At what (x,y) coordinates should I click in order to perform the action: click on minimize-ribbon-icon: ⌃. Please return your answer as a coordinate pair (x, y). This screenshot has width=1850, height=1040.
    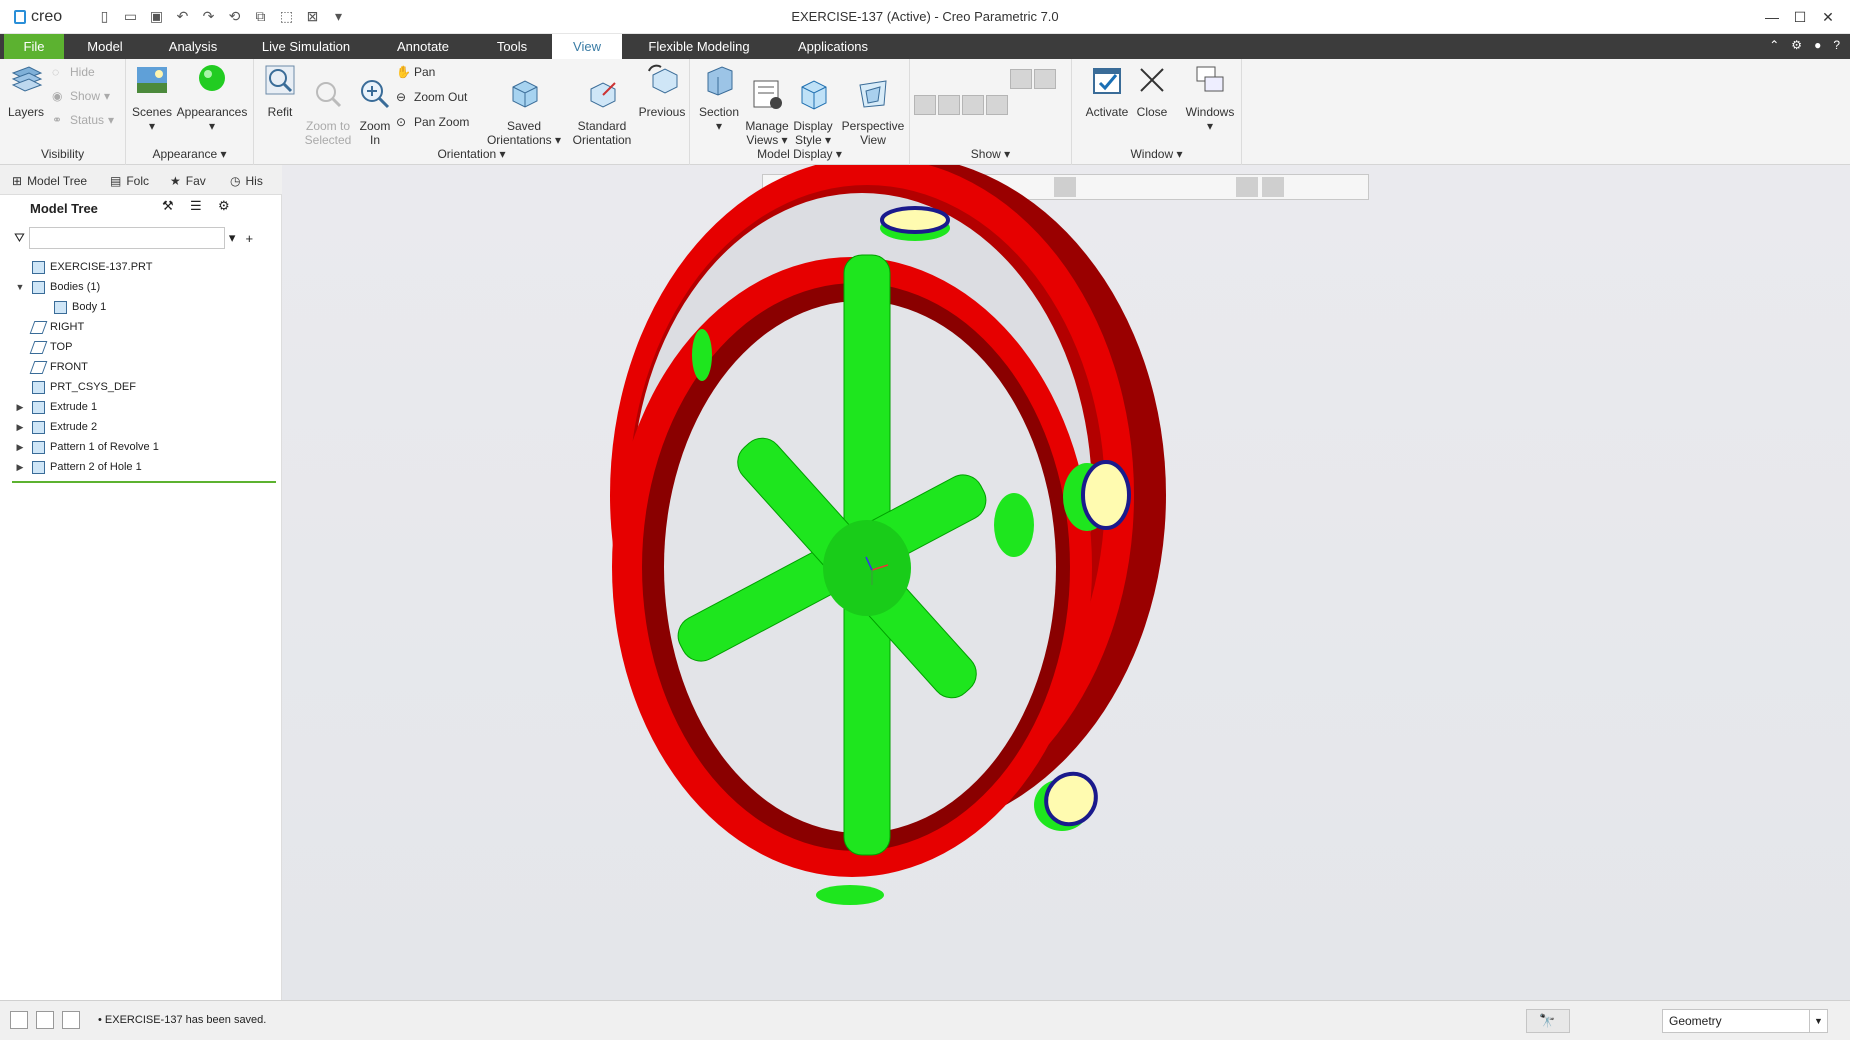
    Looking at the image, I should click on (1774, 45).